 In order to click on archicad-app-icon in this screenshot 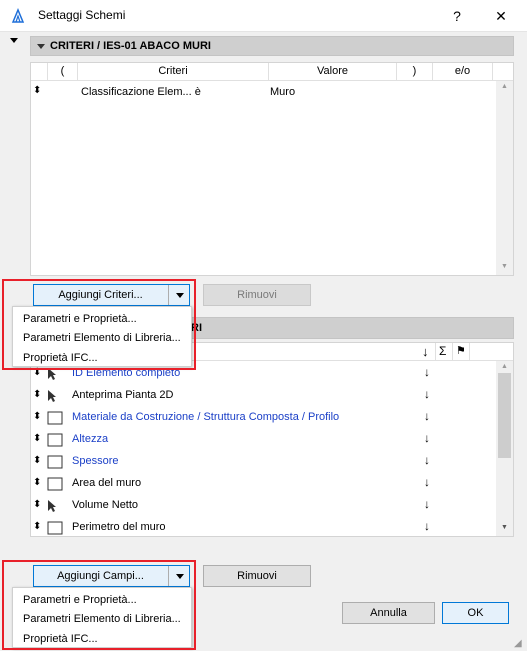, I will do `click(18, 15)`.